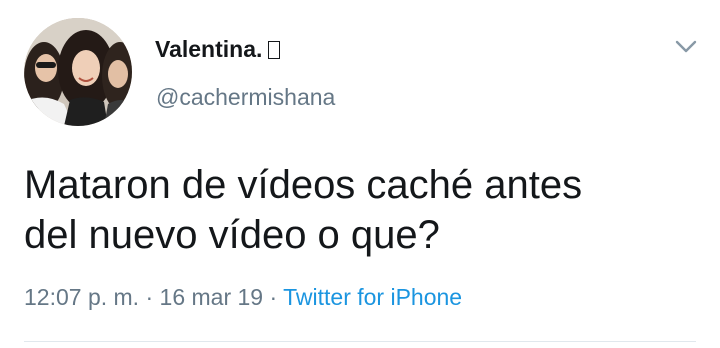  I want to click on display-name: Valentina., so click(218, 49).